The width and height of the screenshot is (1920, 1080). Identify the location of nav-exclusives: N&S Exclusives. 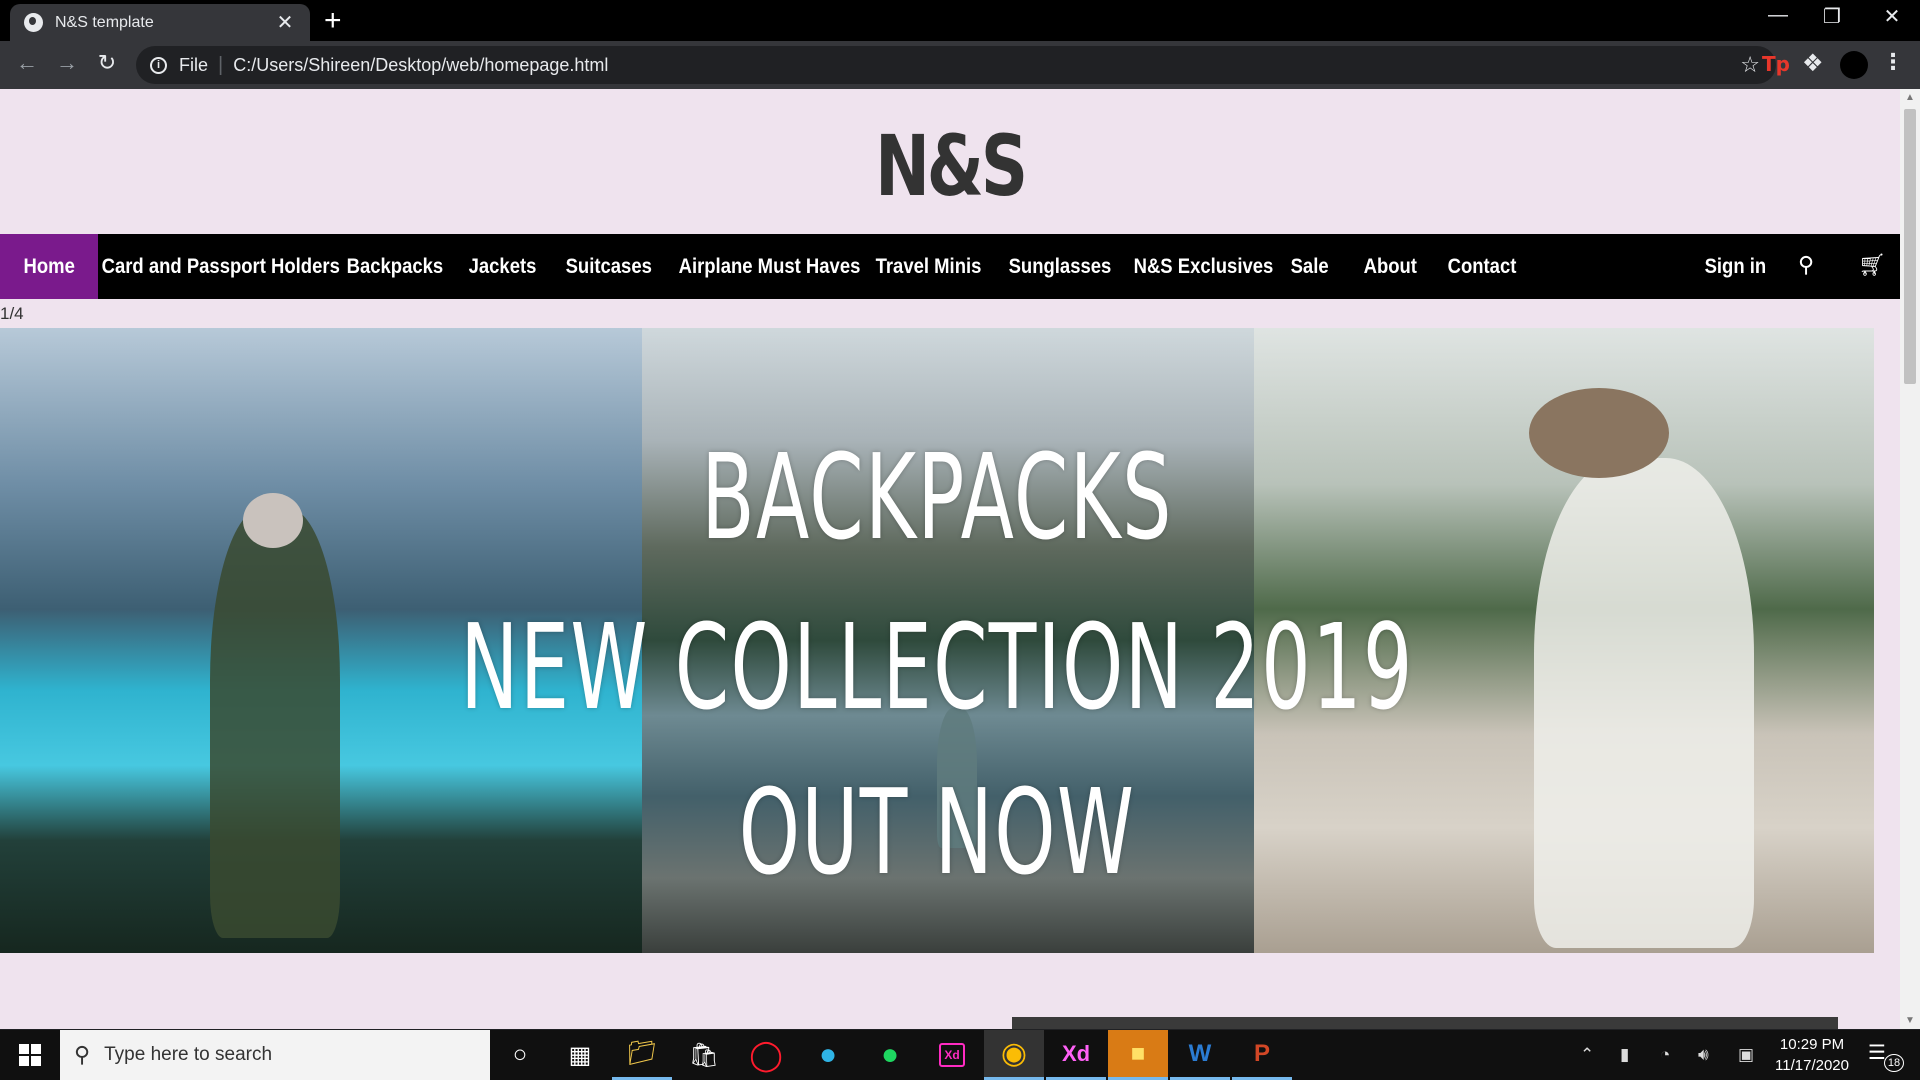
(1203, 266).